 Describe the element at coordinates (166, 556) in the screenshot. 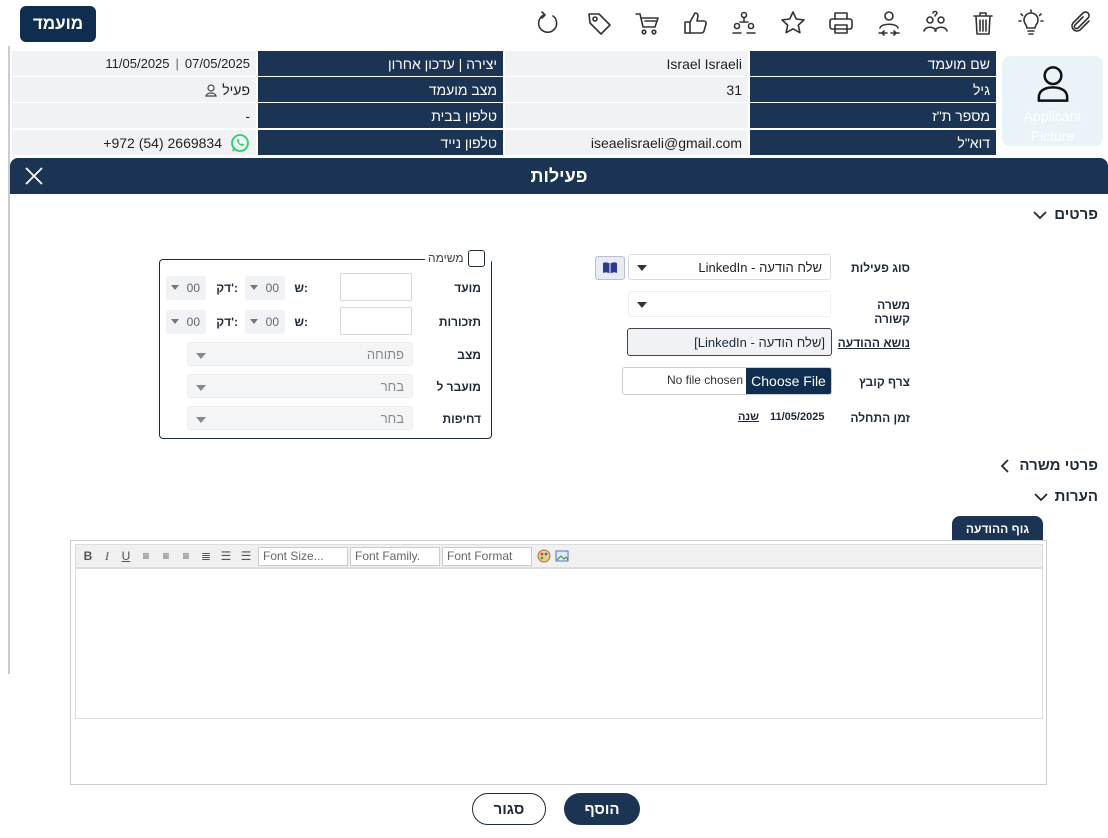

I see `align-center-icon: ≡` at that location.